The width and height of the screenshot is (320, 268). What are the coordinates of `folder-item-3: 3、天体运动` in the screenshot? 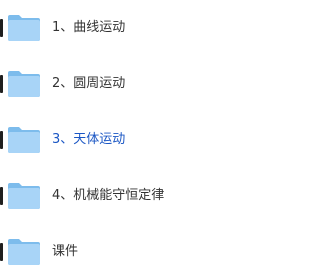 It's located at (128, 141).